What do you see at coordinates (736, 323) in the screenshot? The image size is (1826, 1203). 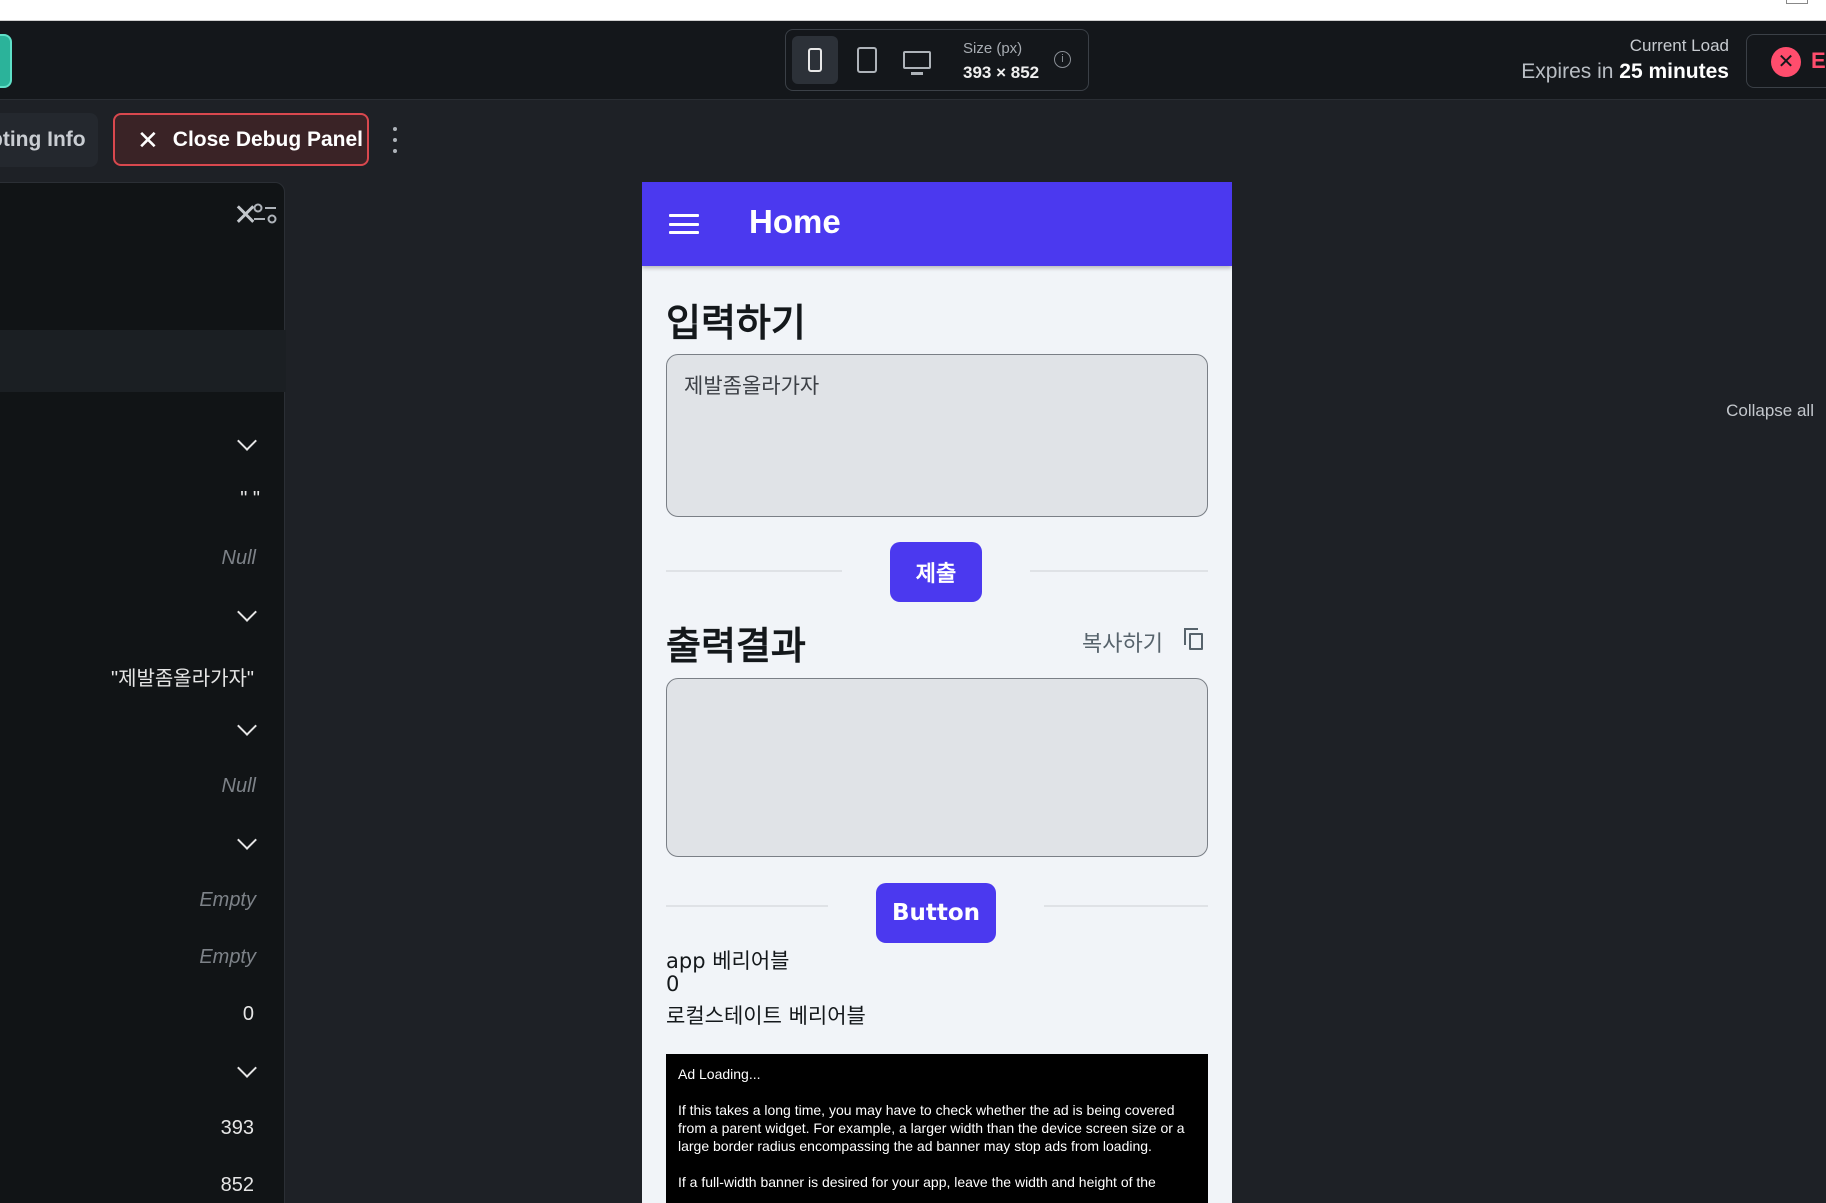 I see `input-section-title: 입력하기` at bounding box center [736, 323].